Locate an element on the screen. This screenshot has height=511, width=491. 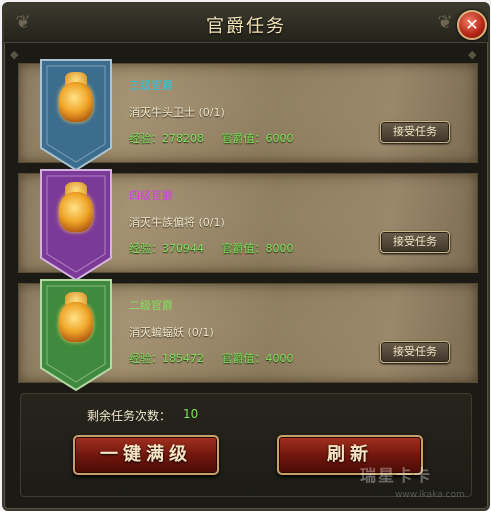
task-objective: 消灭蝙蝠妖 (0/1) is located at coordinates (171, 332).